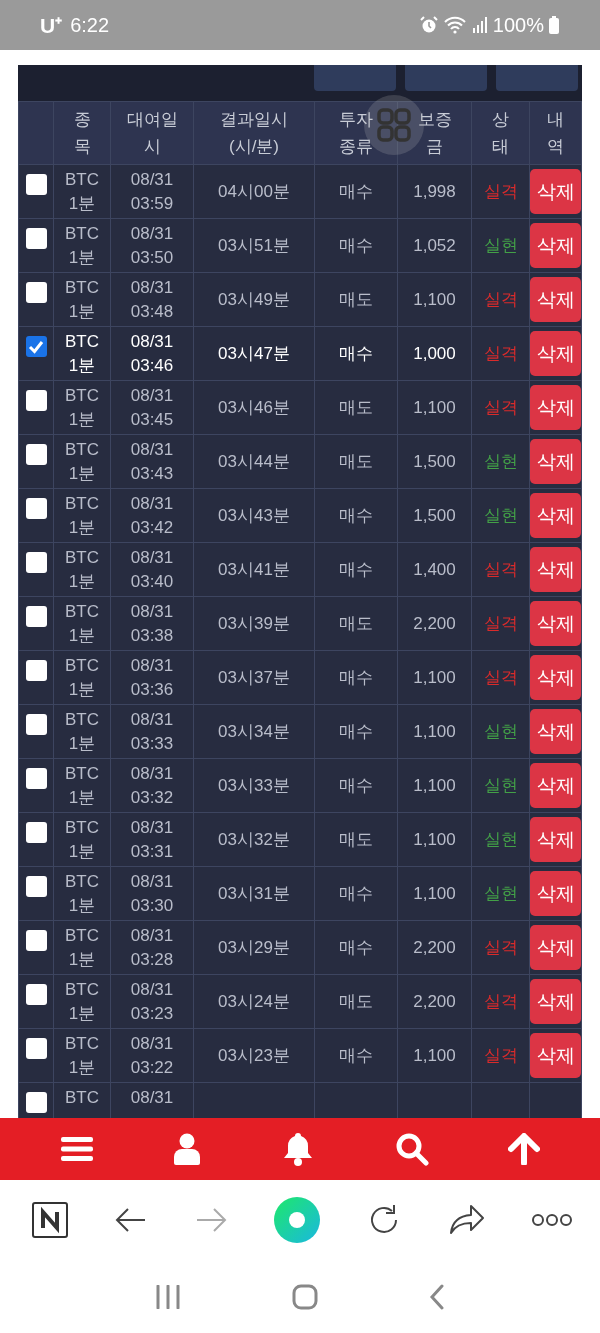 This screenshot has height=1333, width=600. I want to click on table-cell: 03시34분, so click(254, 731).